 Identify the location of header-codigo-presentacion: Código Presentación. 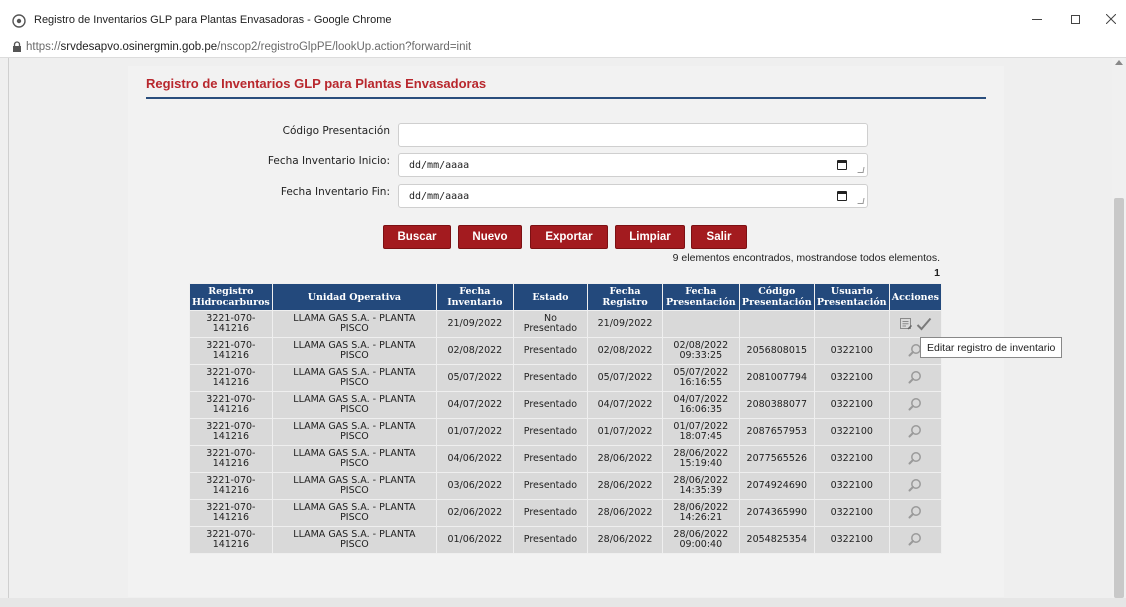
(776, 297).